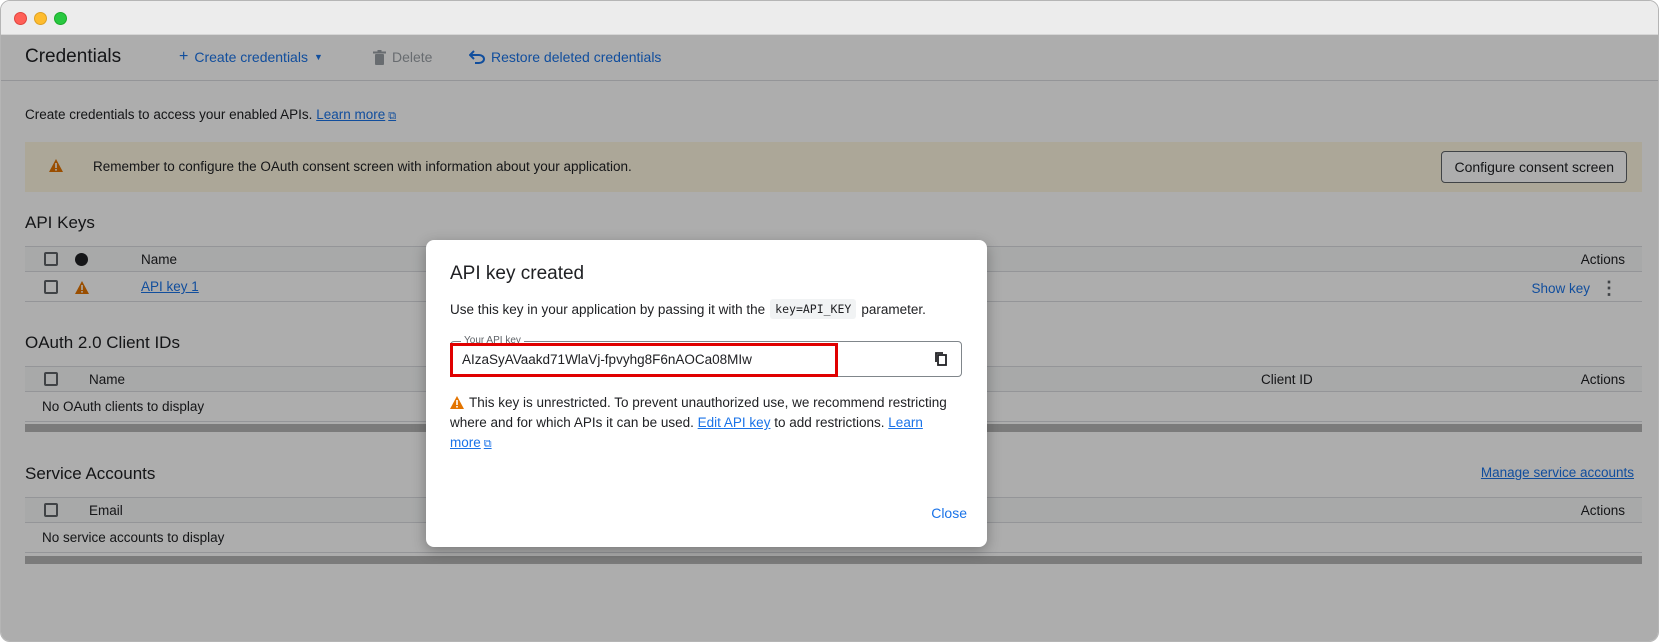 The width and height of the screenshot is (1659, 642). What do you see at coordinates (457, 402) in the screenshot?
I see `warning-icon` at bounding box center [457, 402].